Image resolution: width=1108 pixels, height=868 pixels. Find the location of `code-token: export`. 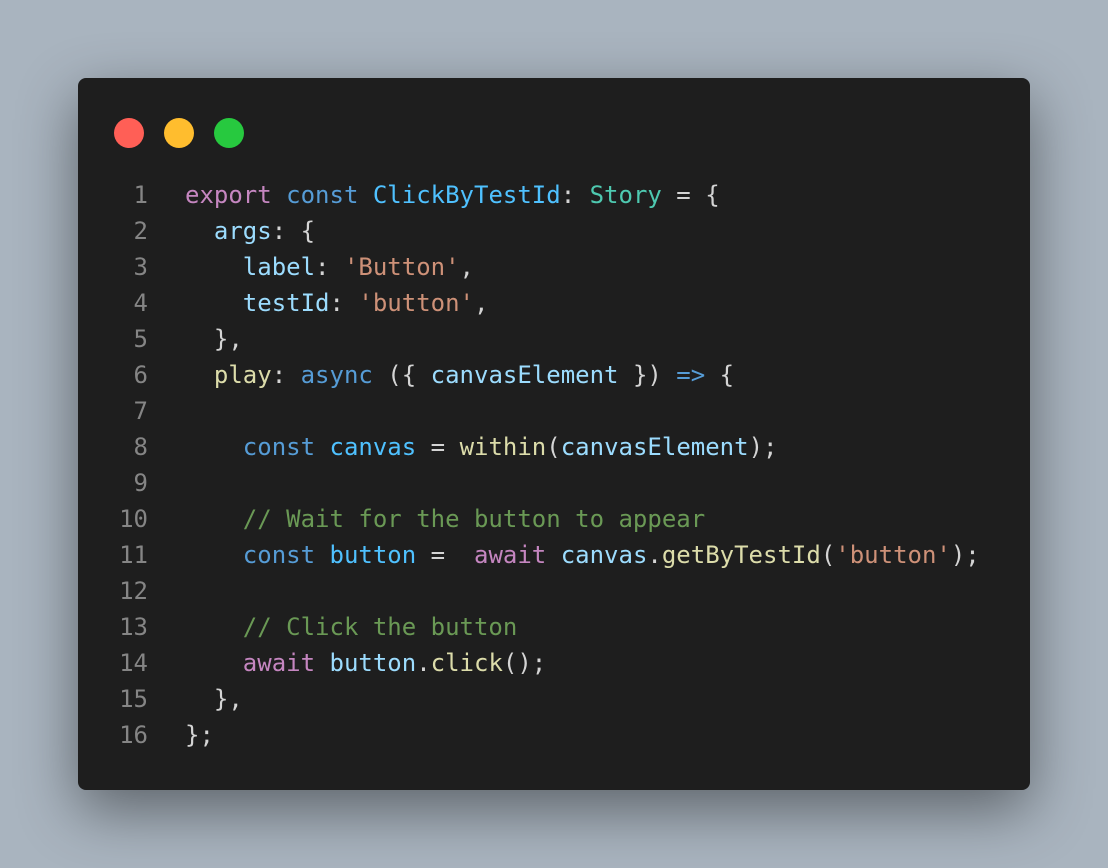

code-token: export is located at coordinates (228, 195).